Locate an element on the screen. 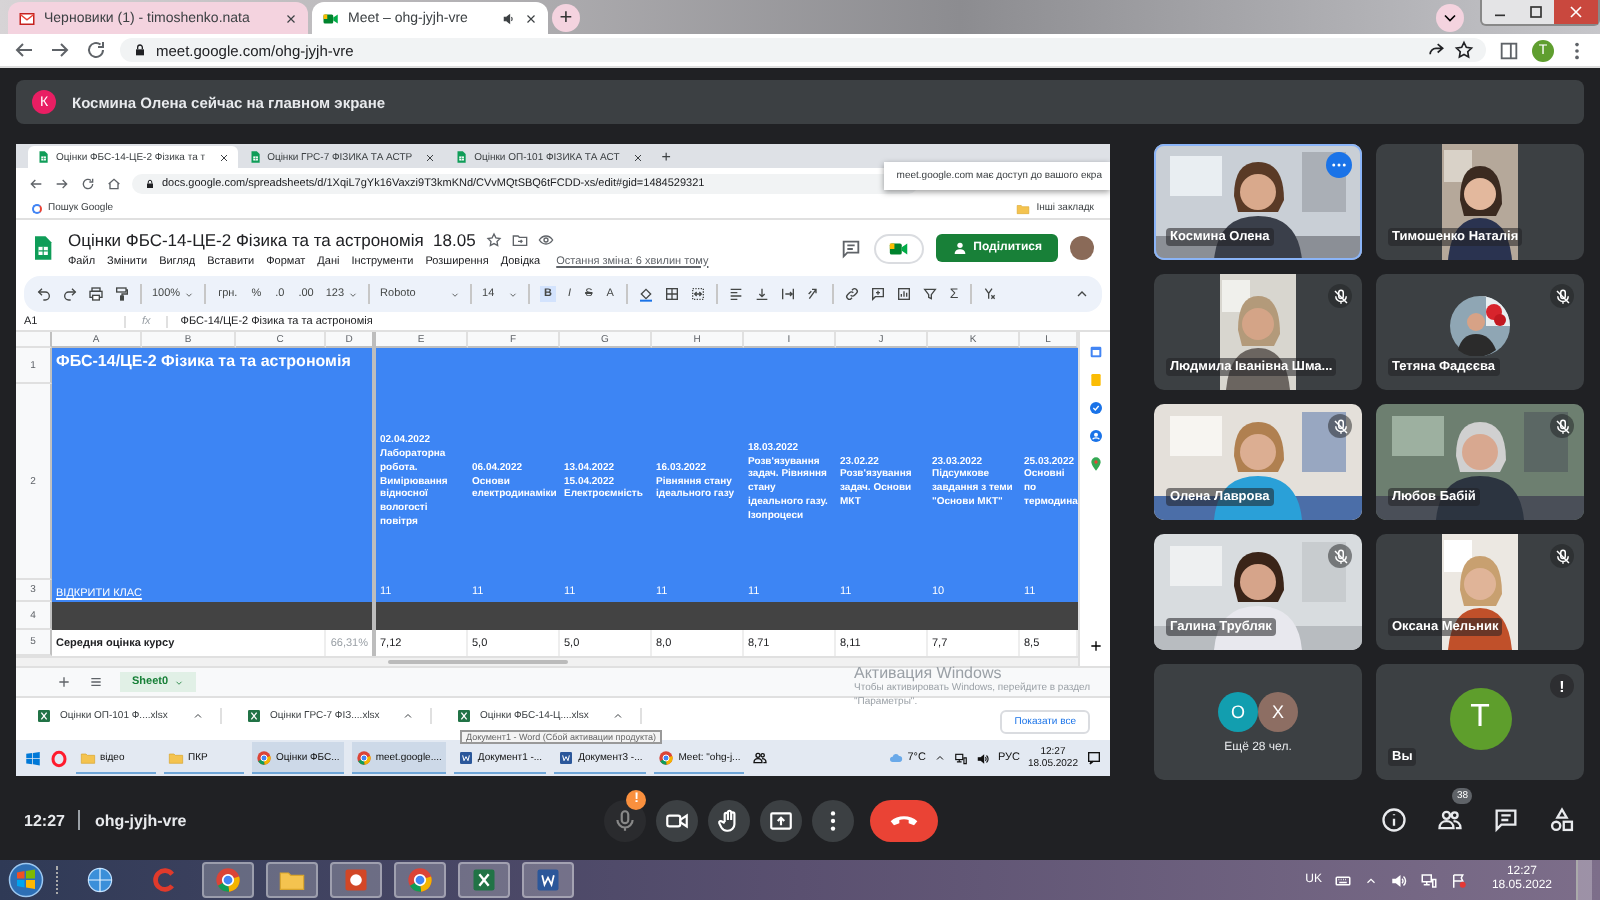  meeting-code: ohg-jyjh-vre is located at coordinates (140, 820).